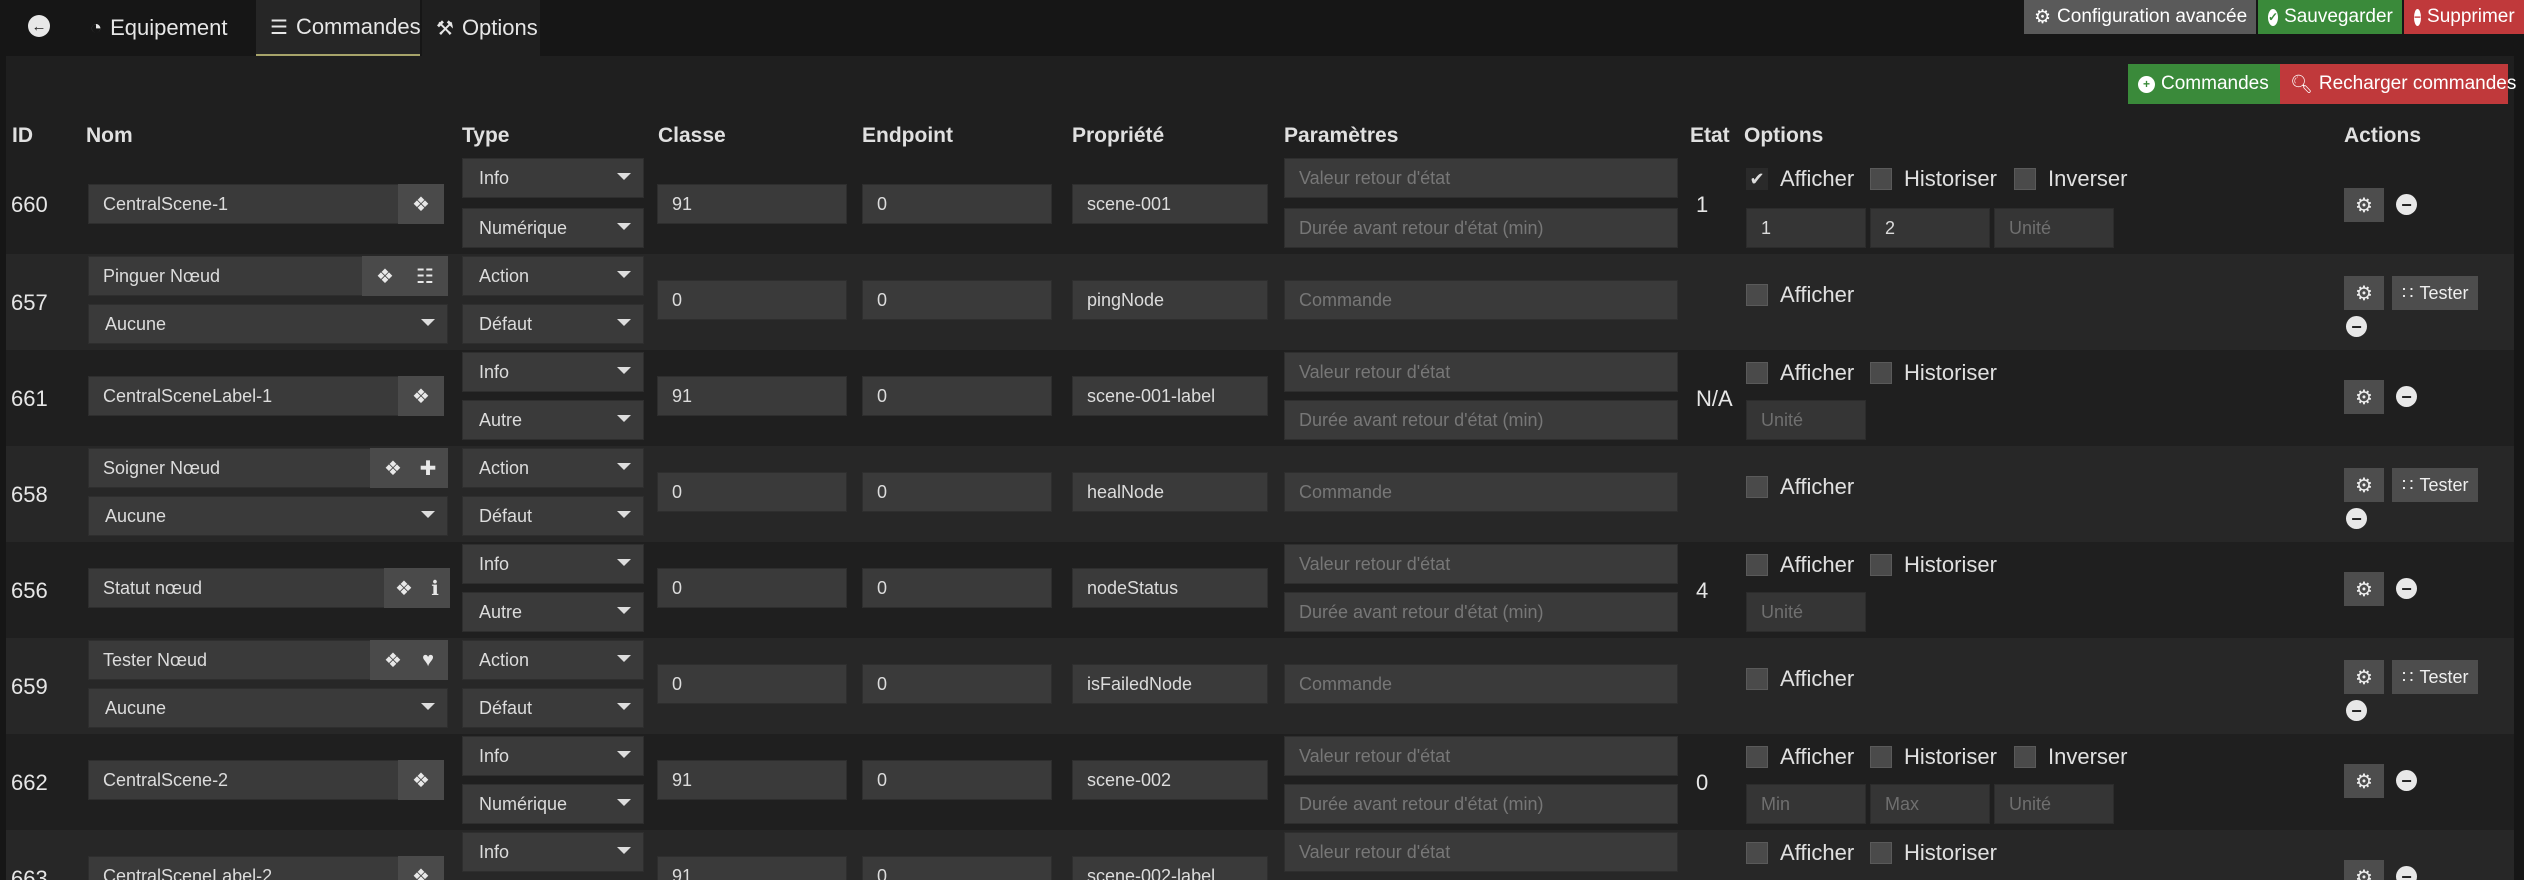 This screenshot has width=2524, height=880. I want to click on propriete-input: nodeStatus, so click(1170, 588).